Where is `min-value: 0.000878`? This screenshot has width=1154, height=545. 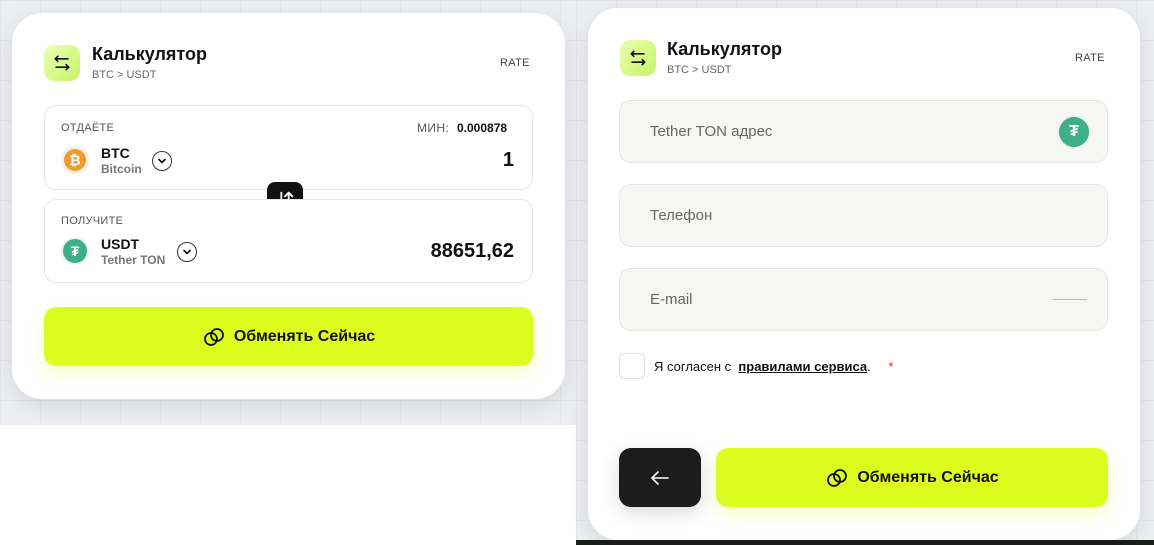
min-value: 0.000878 is located at coordinates (482, 128).